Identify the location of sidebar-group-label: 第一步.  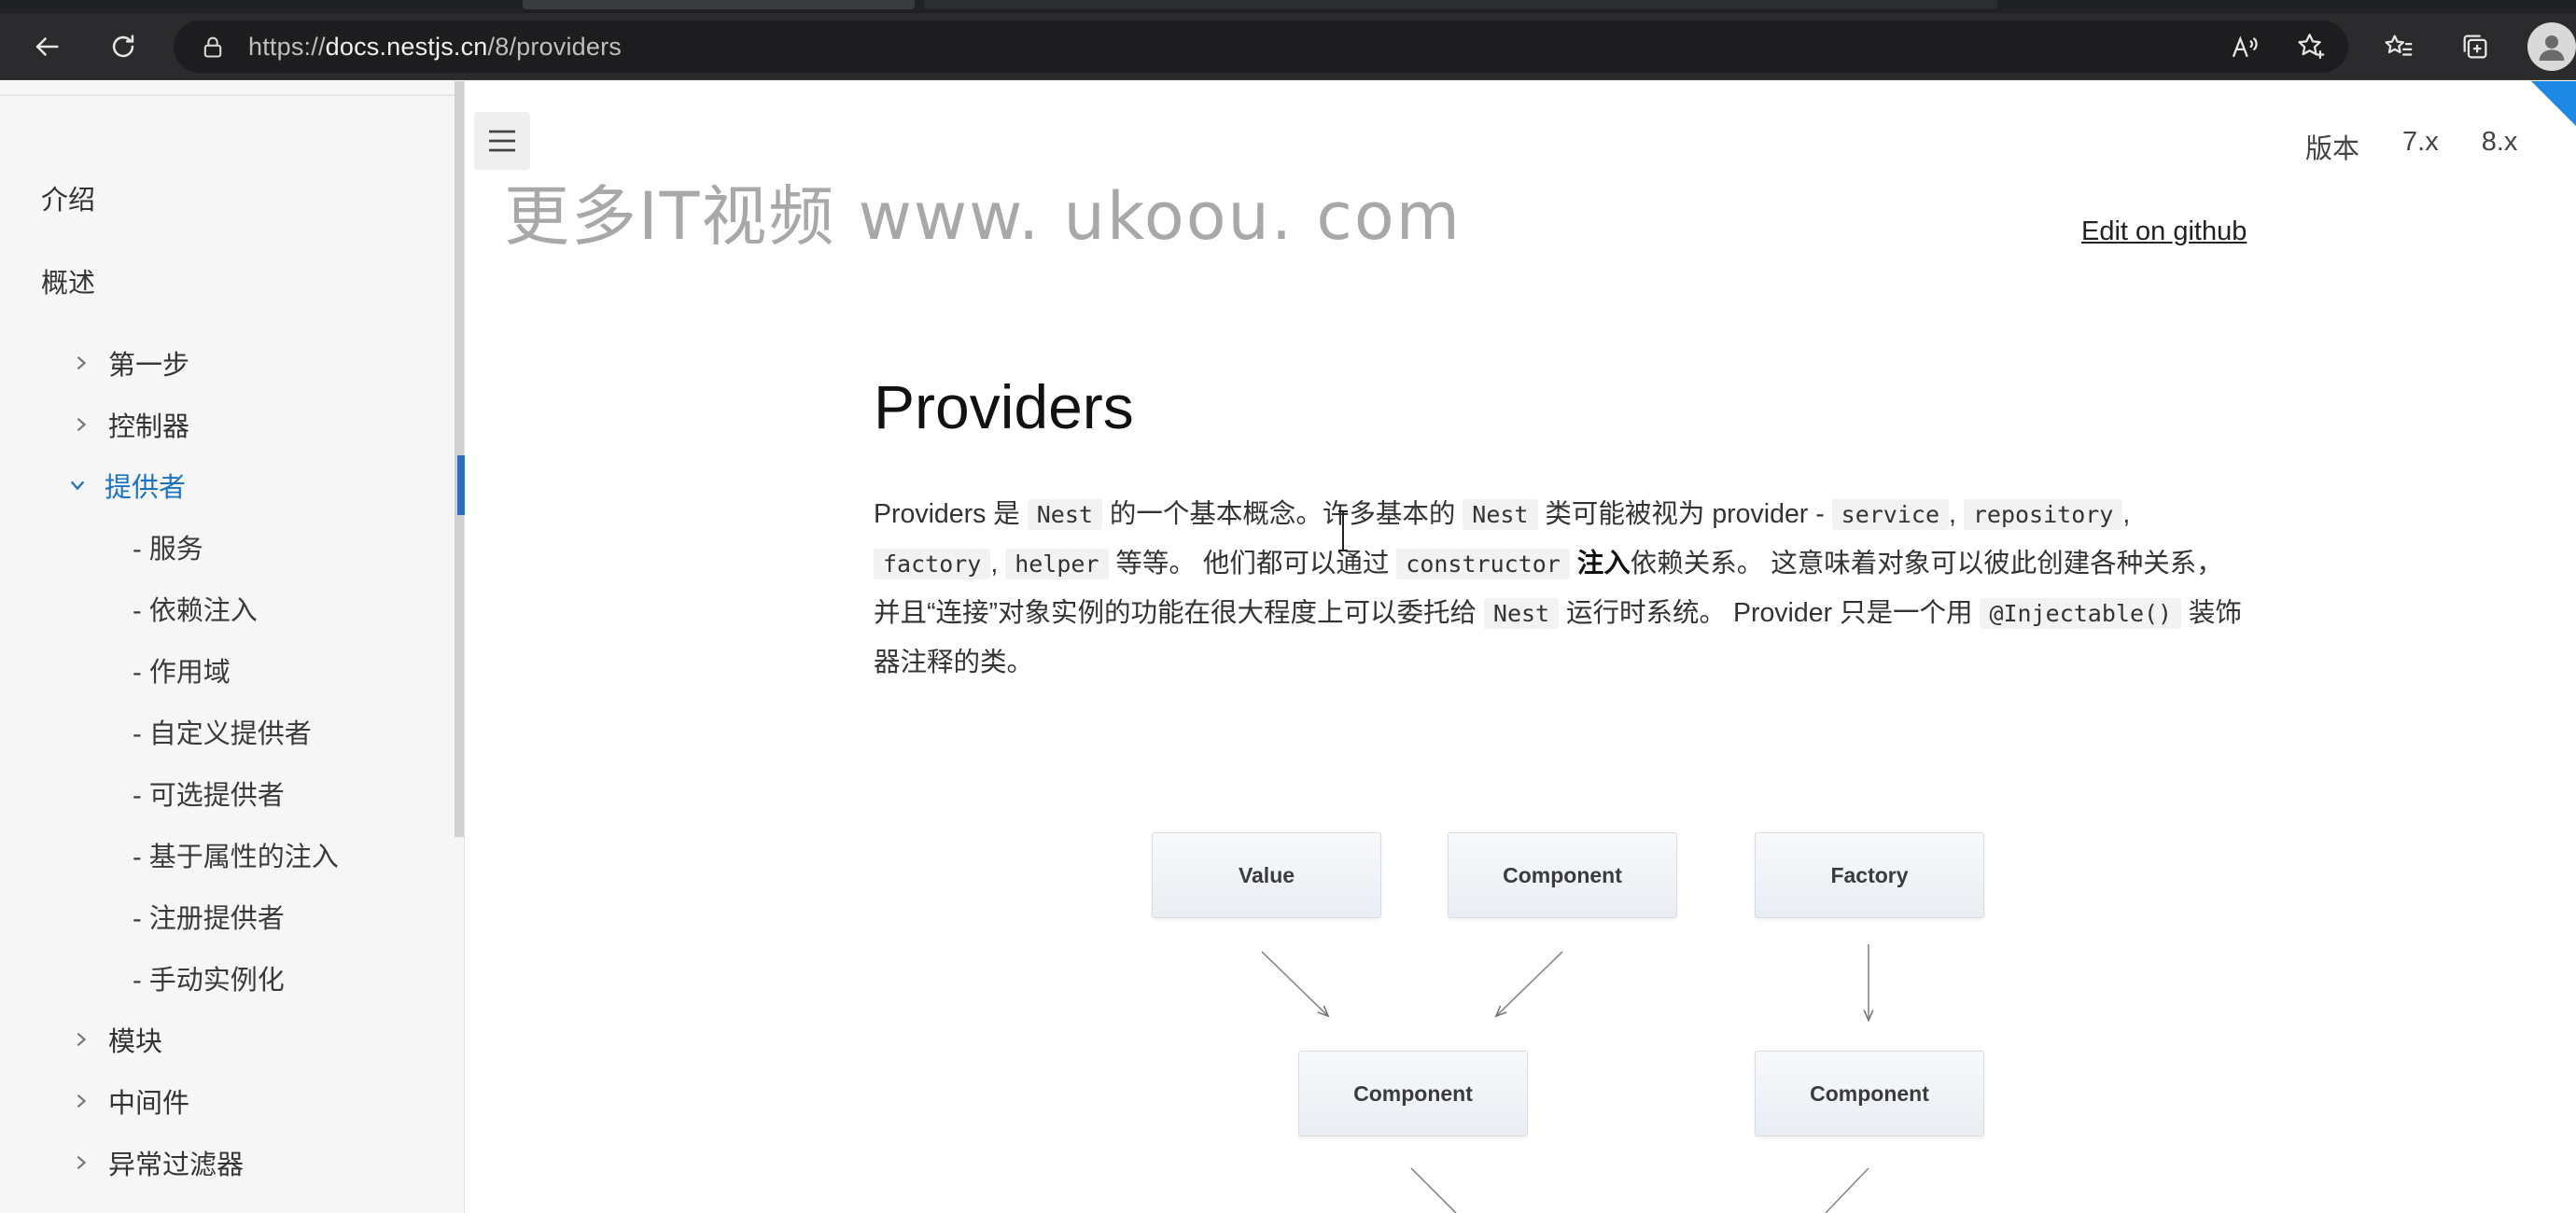
(149, 366).